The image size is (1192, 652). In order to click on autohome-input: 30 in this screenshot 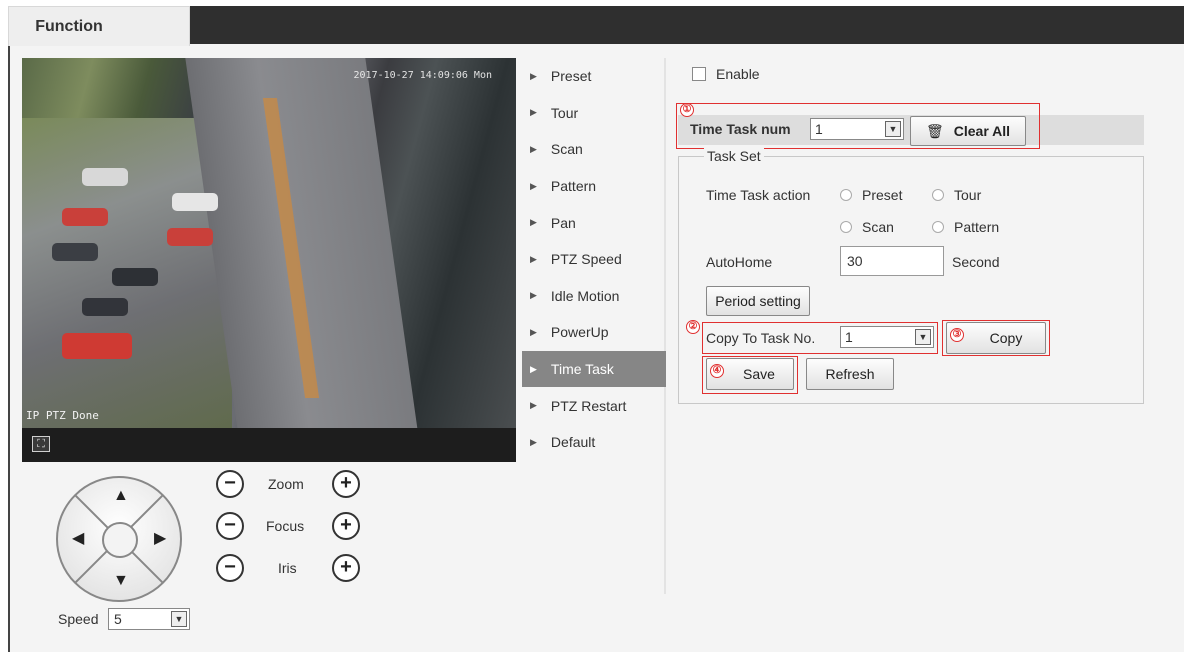, I will do `click(892, 261)`.